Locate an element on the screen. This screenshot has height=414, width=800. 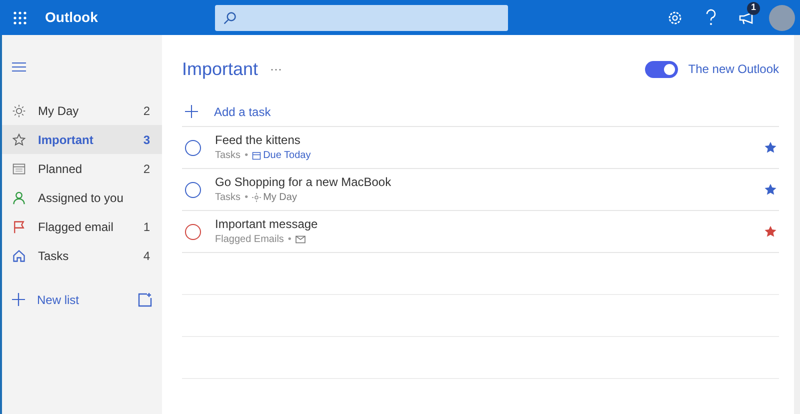
task-title: Go Shopping for a new MacBook is located at coordinates (303, 182).